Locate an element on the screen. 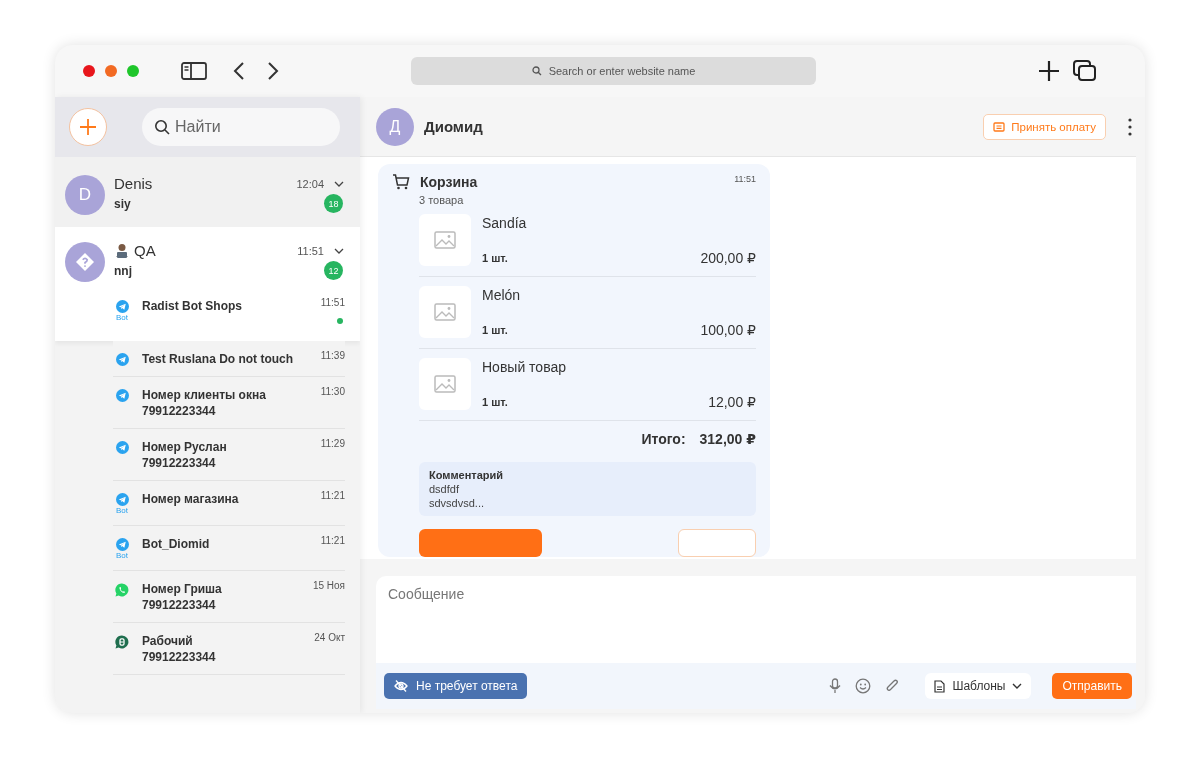  channel-time: 24 Окт is located at coordinates (329, 637).